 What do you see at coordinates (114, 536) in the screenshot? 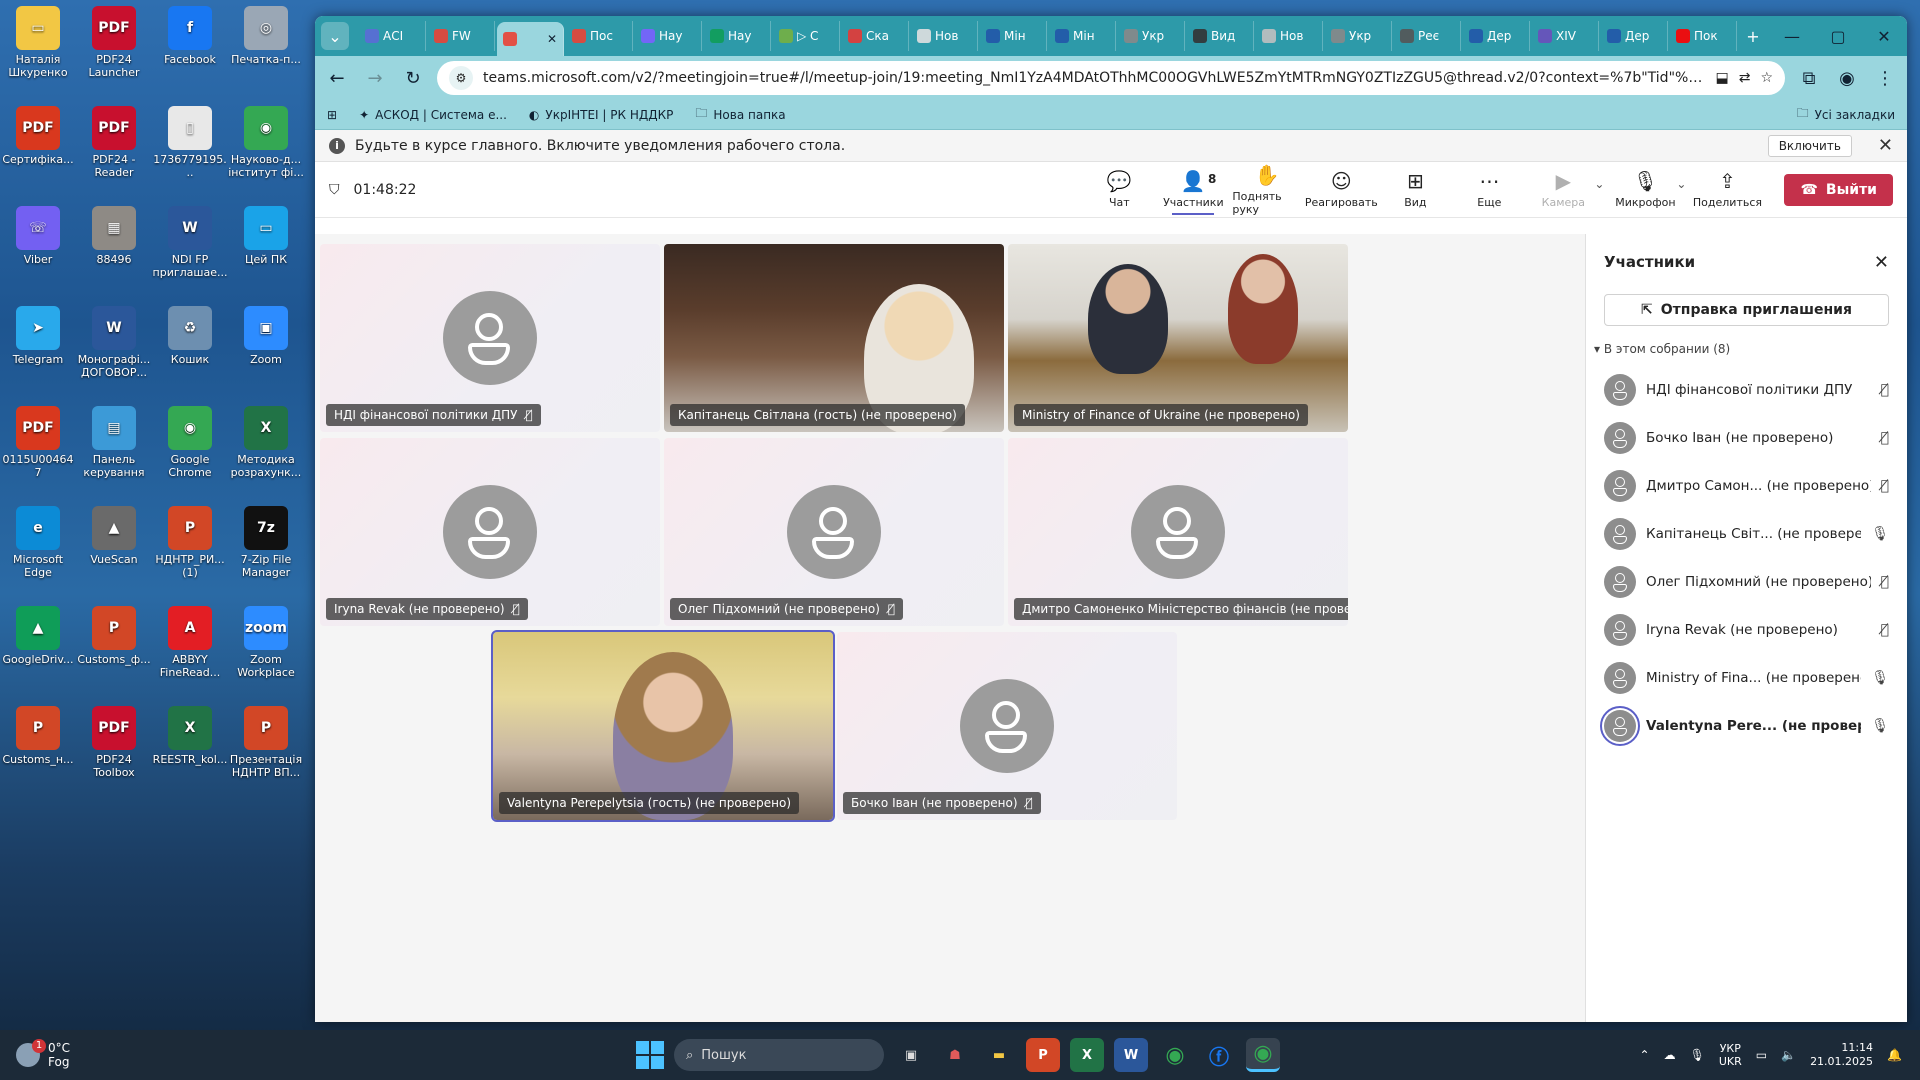
I see `desktop-icon: ▲ VueScan` at bounding box center [114, 536].